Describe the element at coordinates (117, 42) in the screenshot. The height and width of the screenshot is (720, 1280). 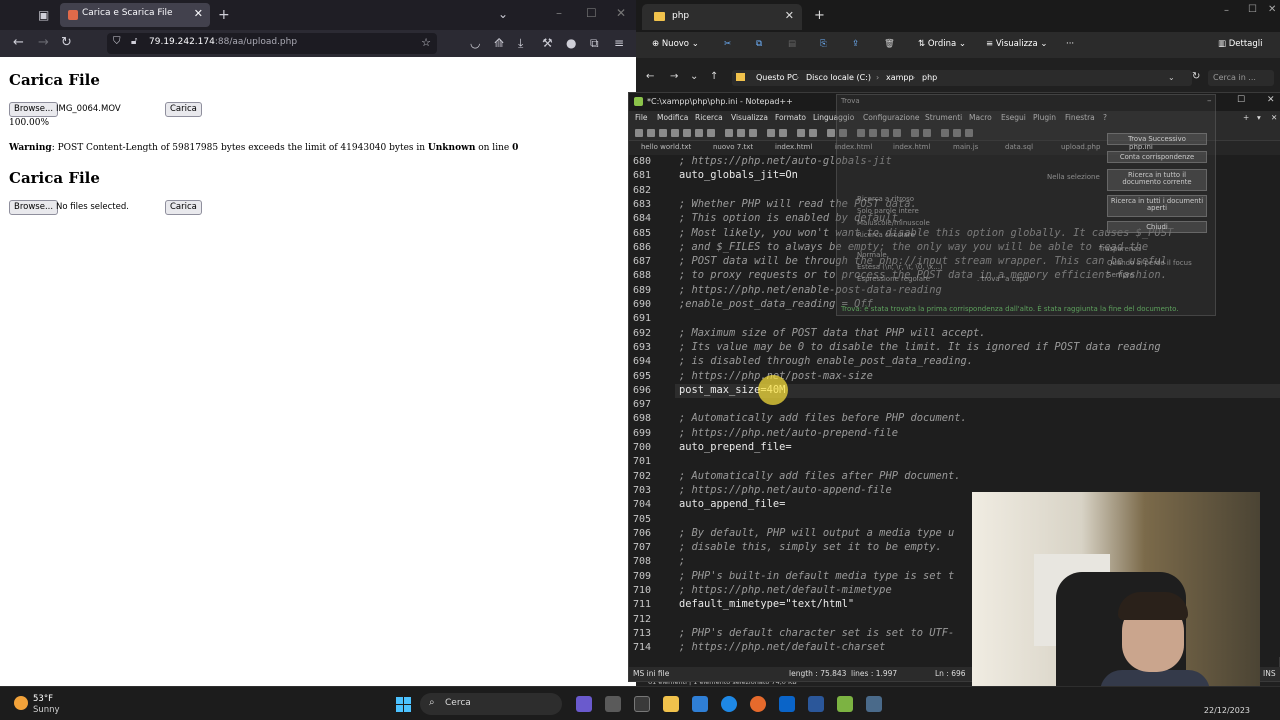
I see `shield-icon: ⛉` at that location.